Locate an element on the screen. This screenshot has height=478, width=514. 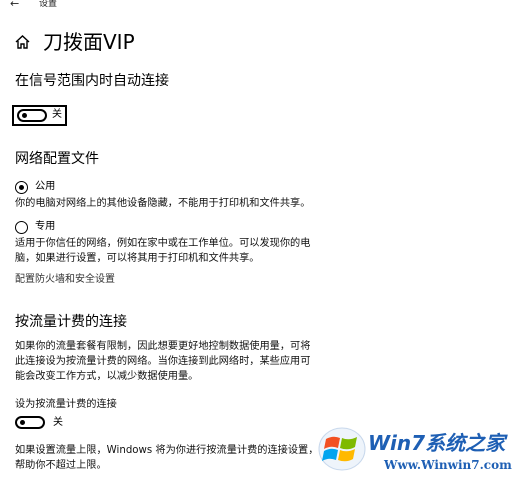
auto-connect-toggle is located at coordinates (32, 115).